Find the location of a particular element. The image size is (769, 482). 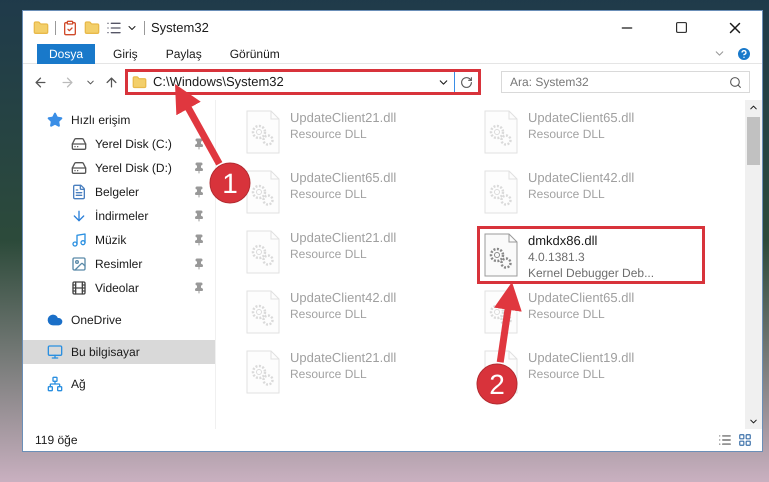

annotation-number: 2 is located at coordinates (497, 384).